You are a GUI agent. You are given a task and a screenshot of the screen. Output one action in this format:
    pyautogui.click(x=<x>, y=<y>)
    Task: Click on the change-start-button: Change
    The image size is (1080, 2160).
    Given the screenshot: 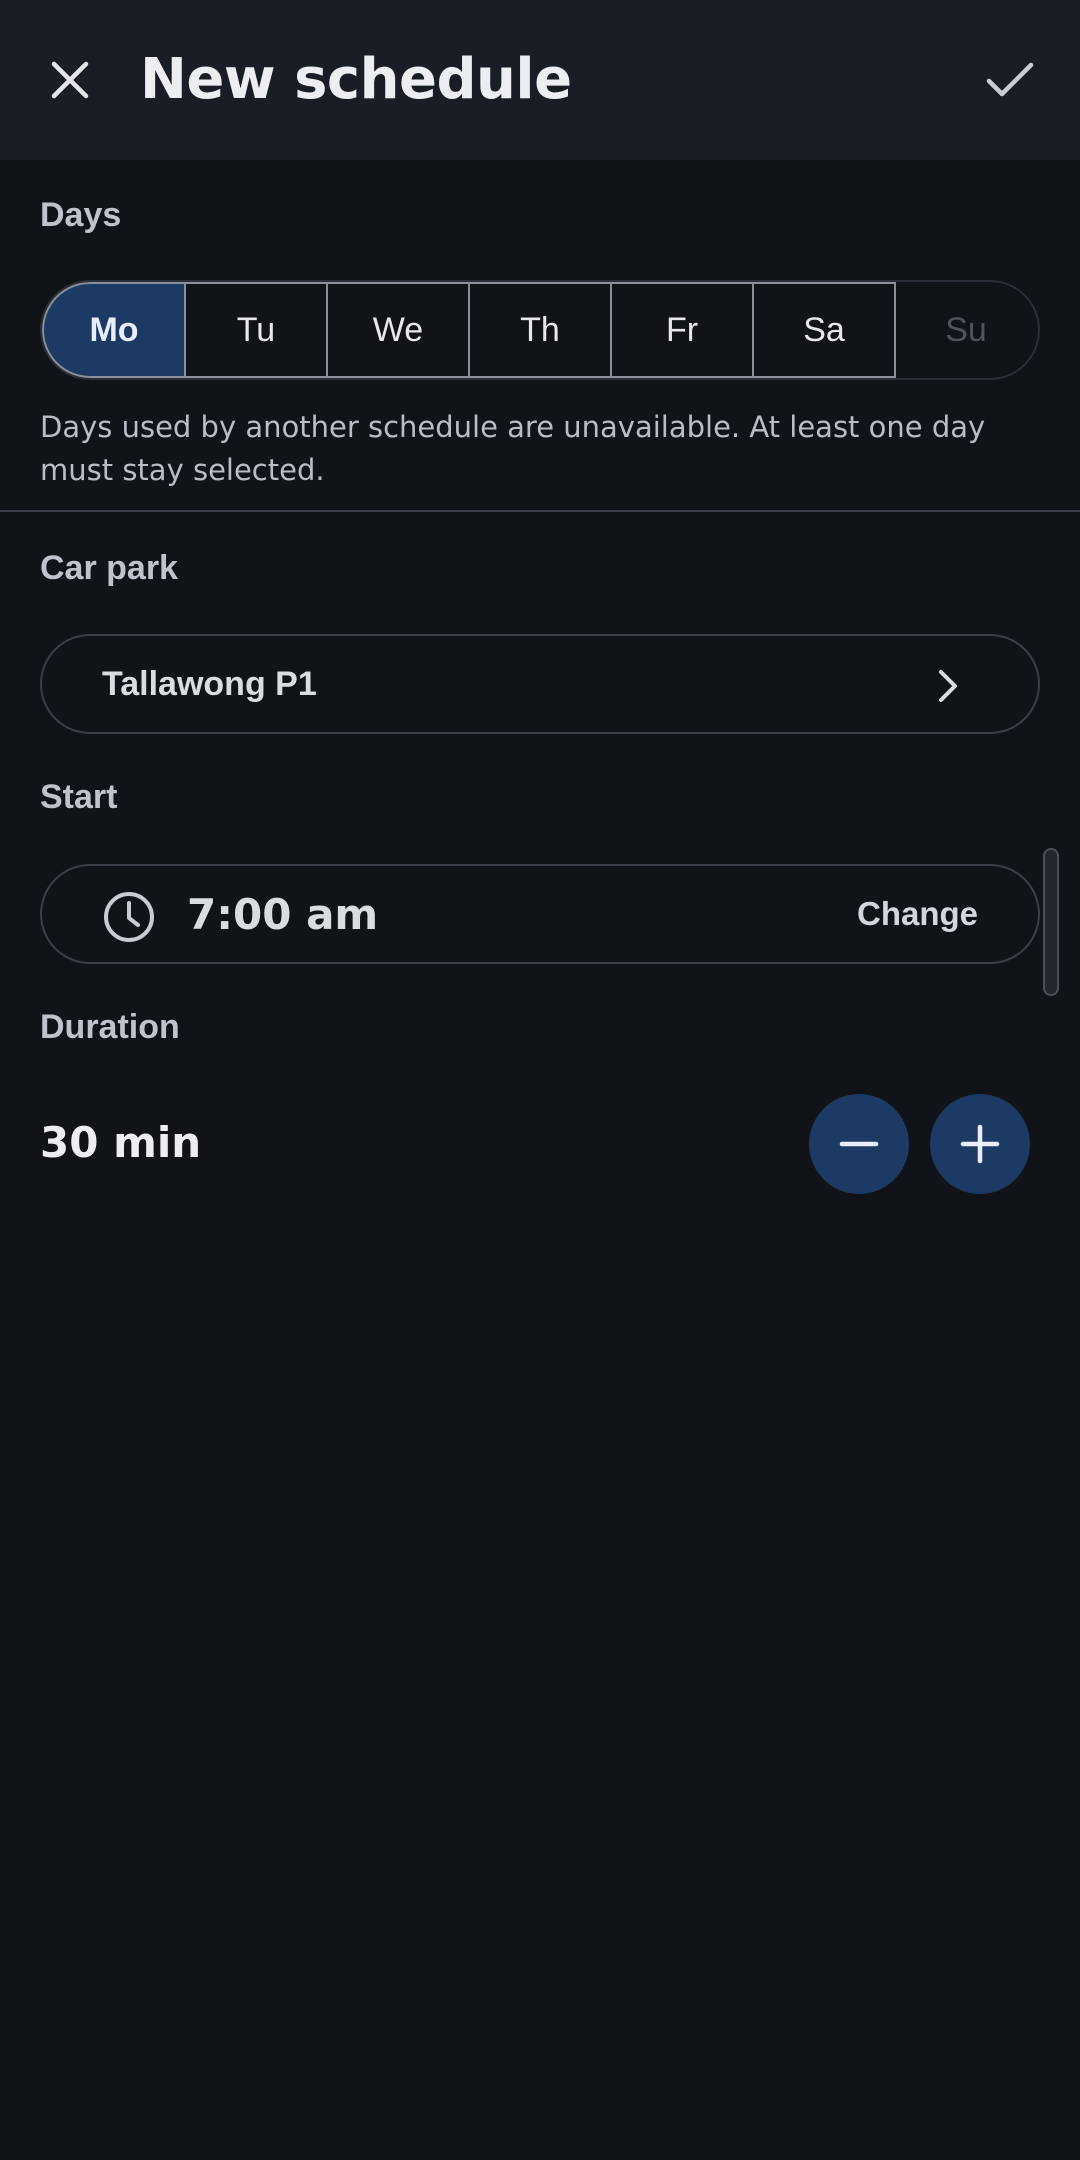 What is the action you would take?
    pyautogui.click(x=917, y=914)
    